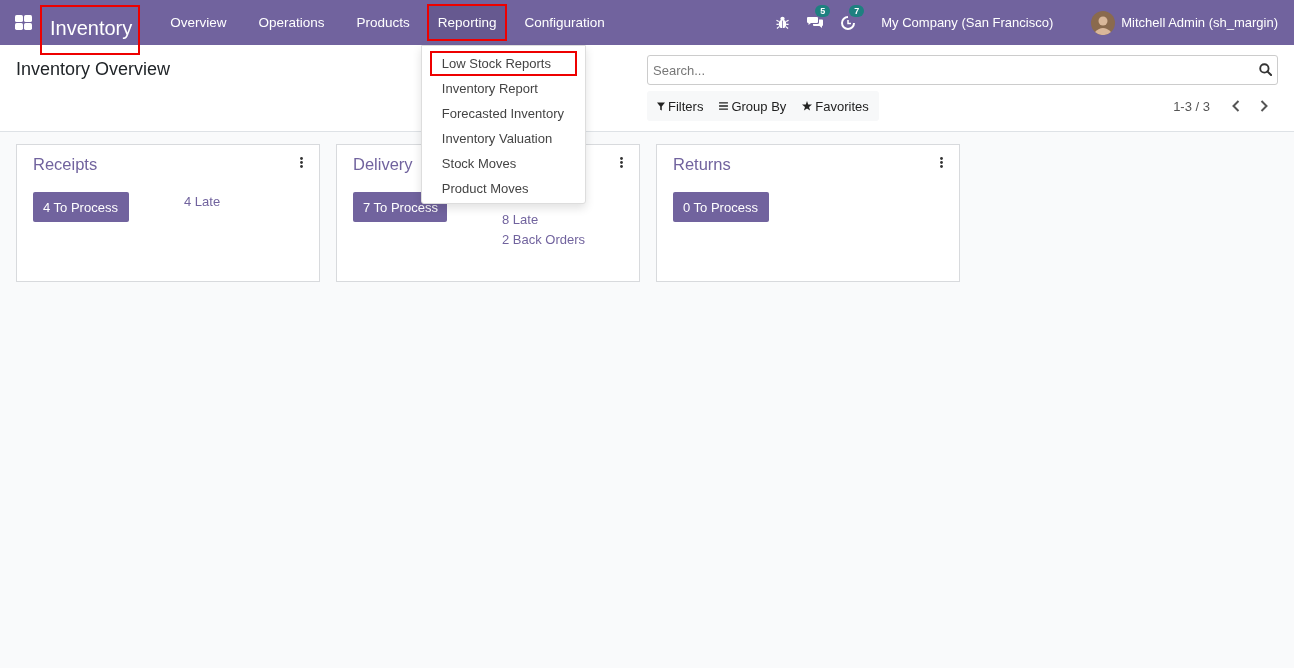 The image size is (1294, 668). What do you see at coordinates (857, 10) in the screenshot?
I see `count-badge: 7` at bounding box center [857, 10].